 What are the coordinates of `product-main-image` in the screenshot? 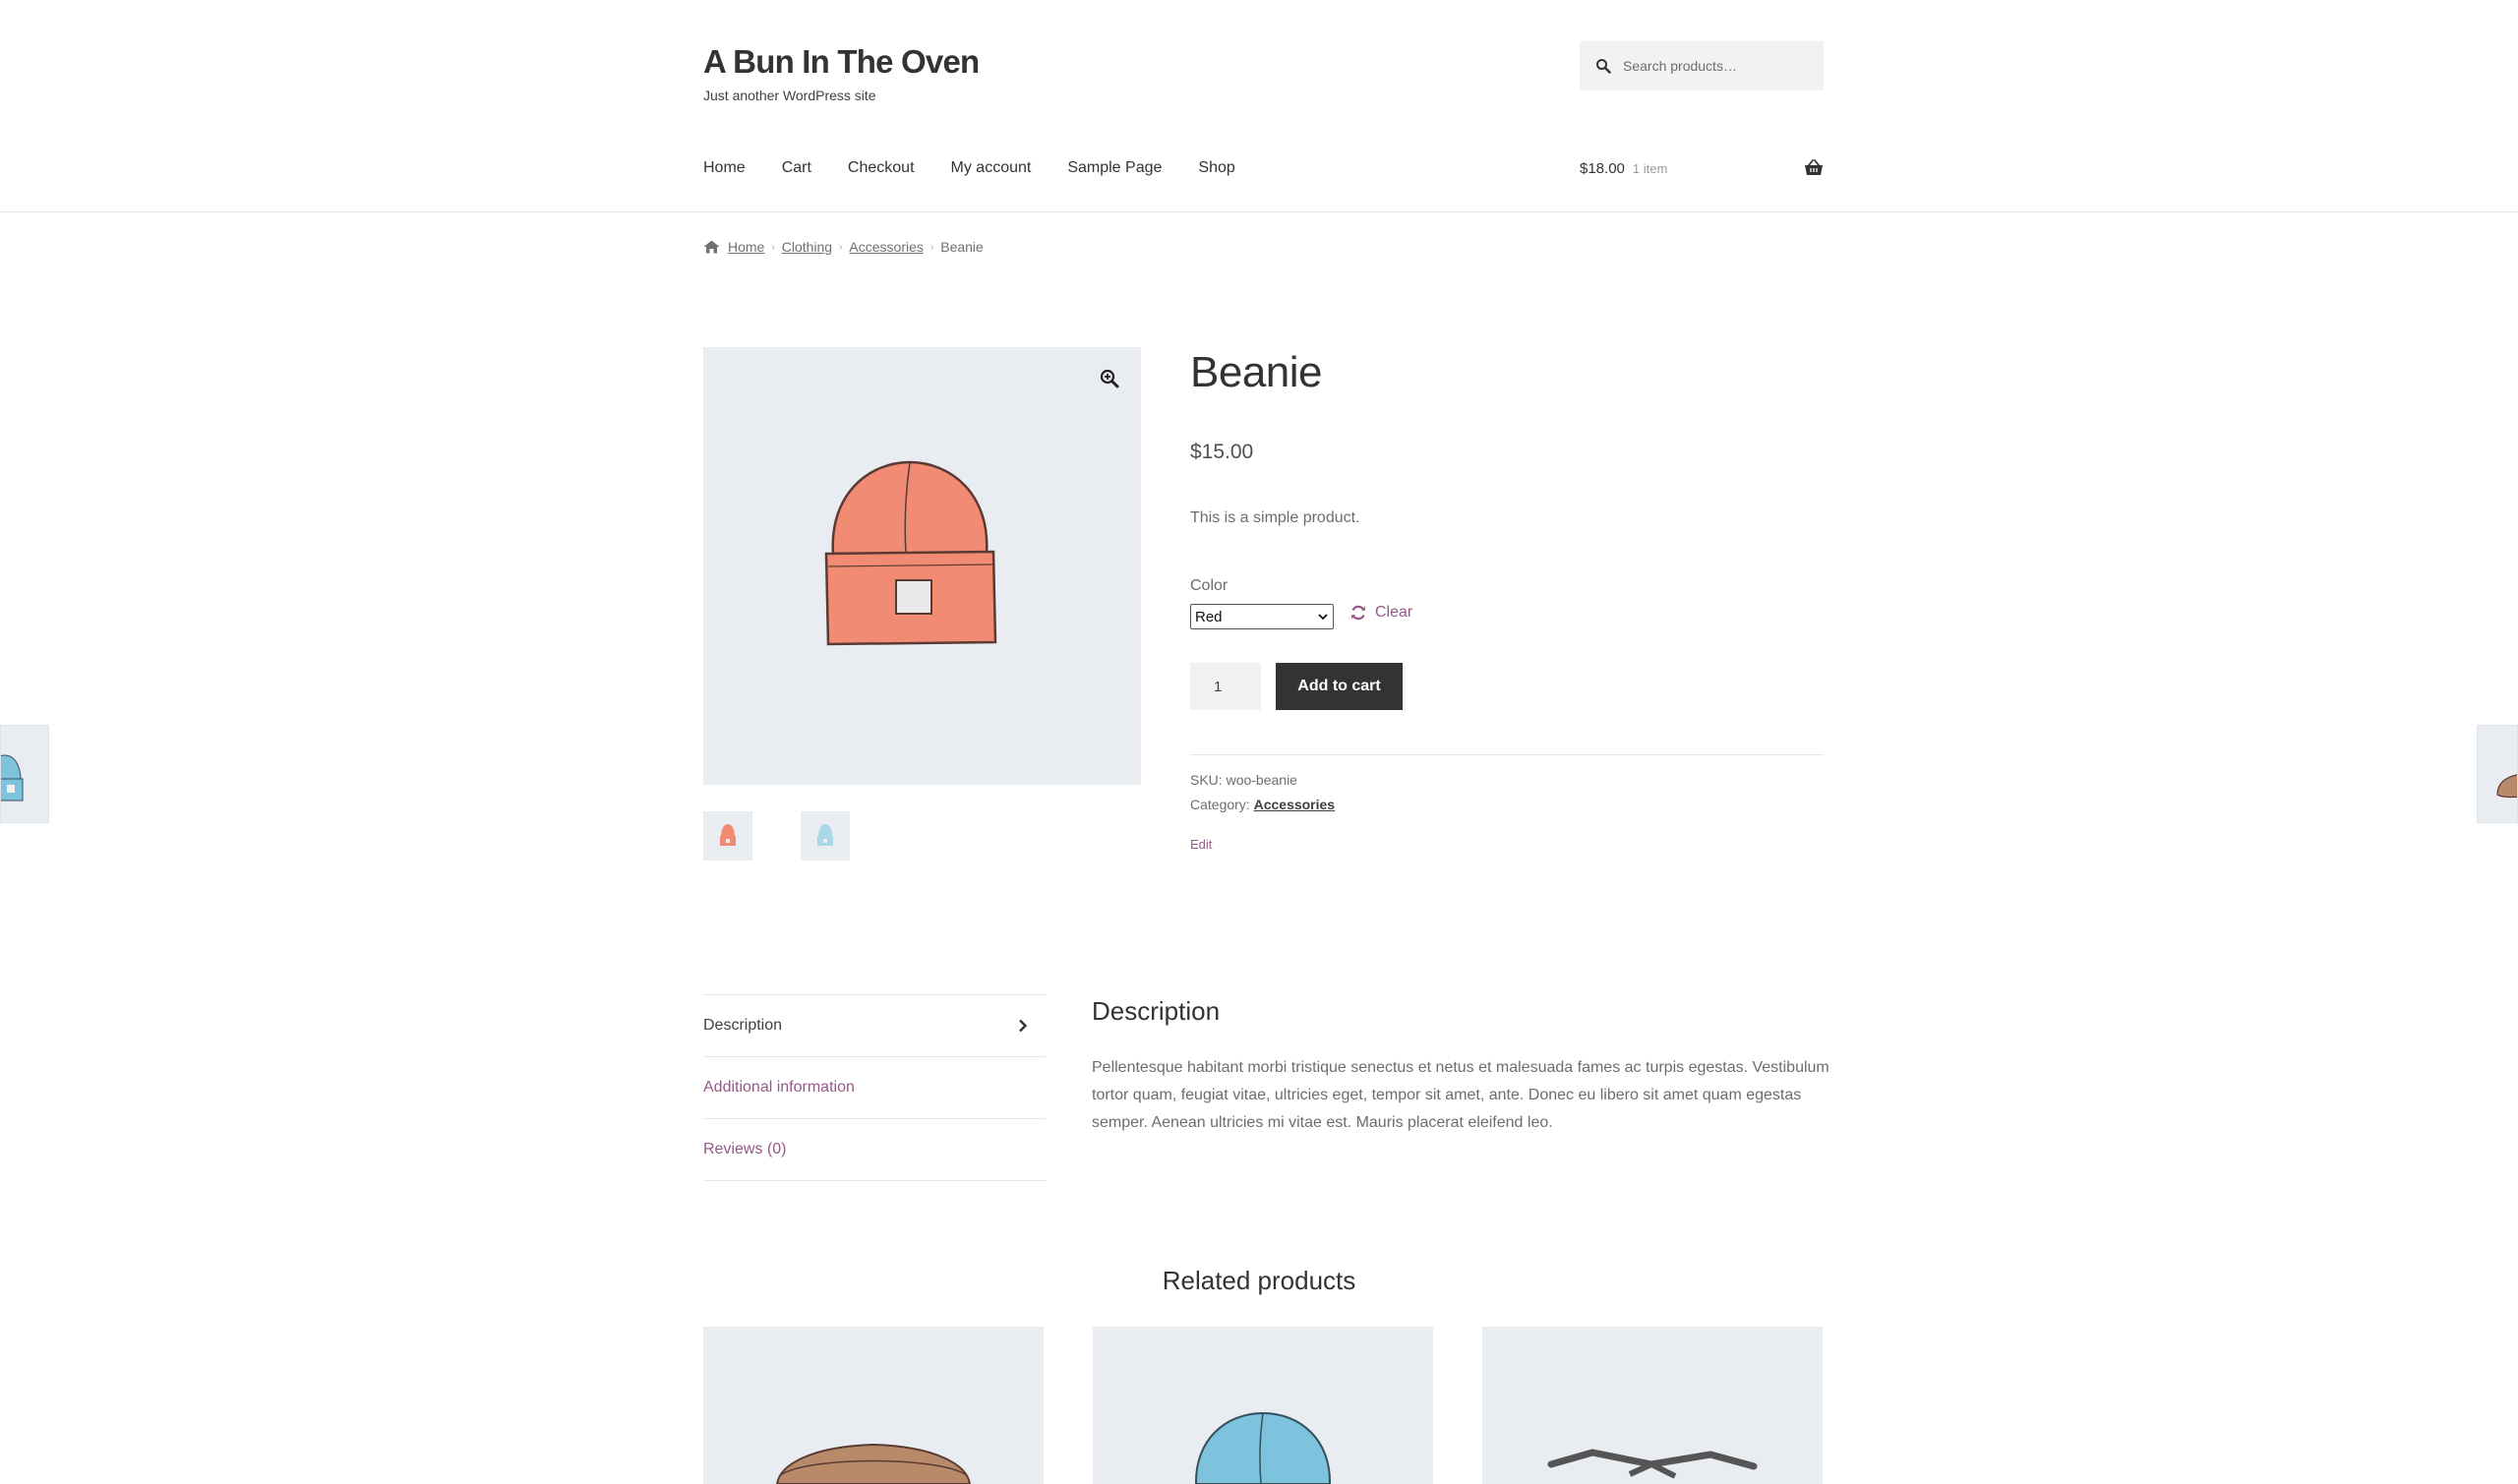 It's located at (922, 566).